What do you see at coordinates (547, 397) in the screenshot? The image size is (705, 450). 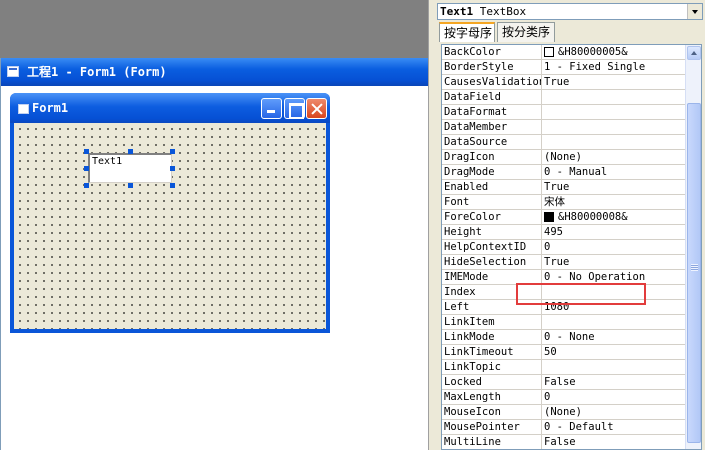 I see `property-value-text: 0` at bounding box center [547, 397].